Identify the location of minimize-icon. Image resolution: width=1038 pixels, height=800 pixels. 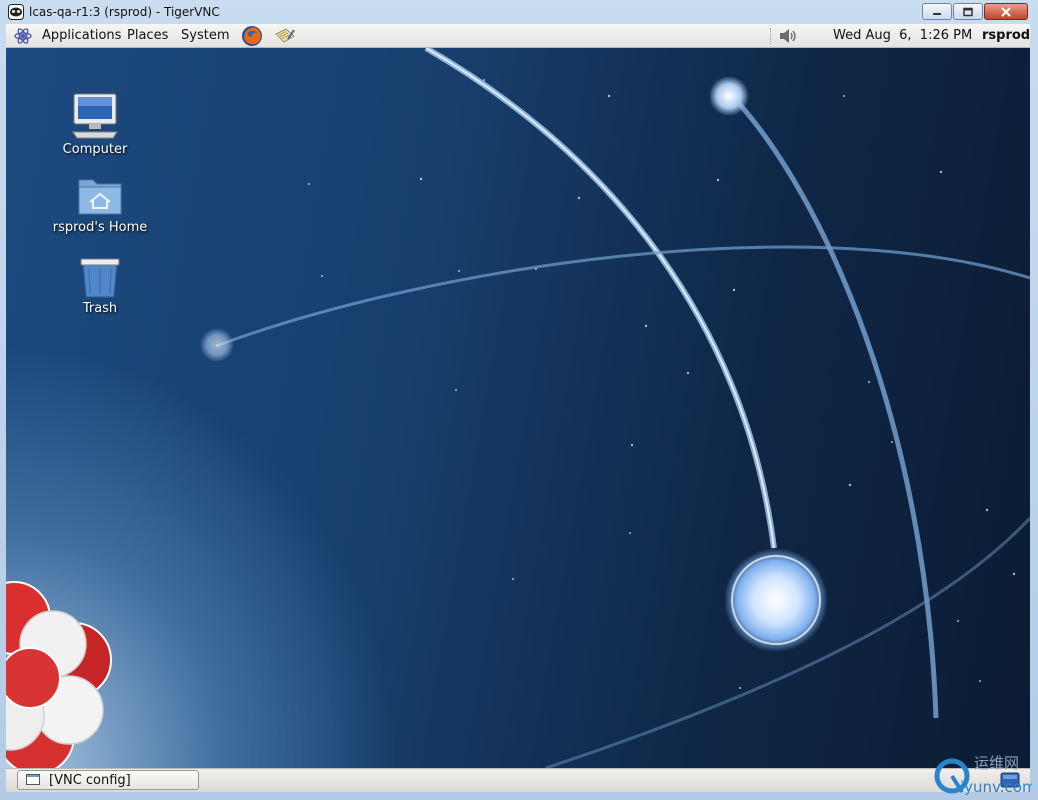
(937, 13).